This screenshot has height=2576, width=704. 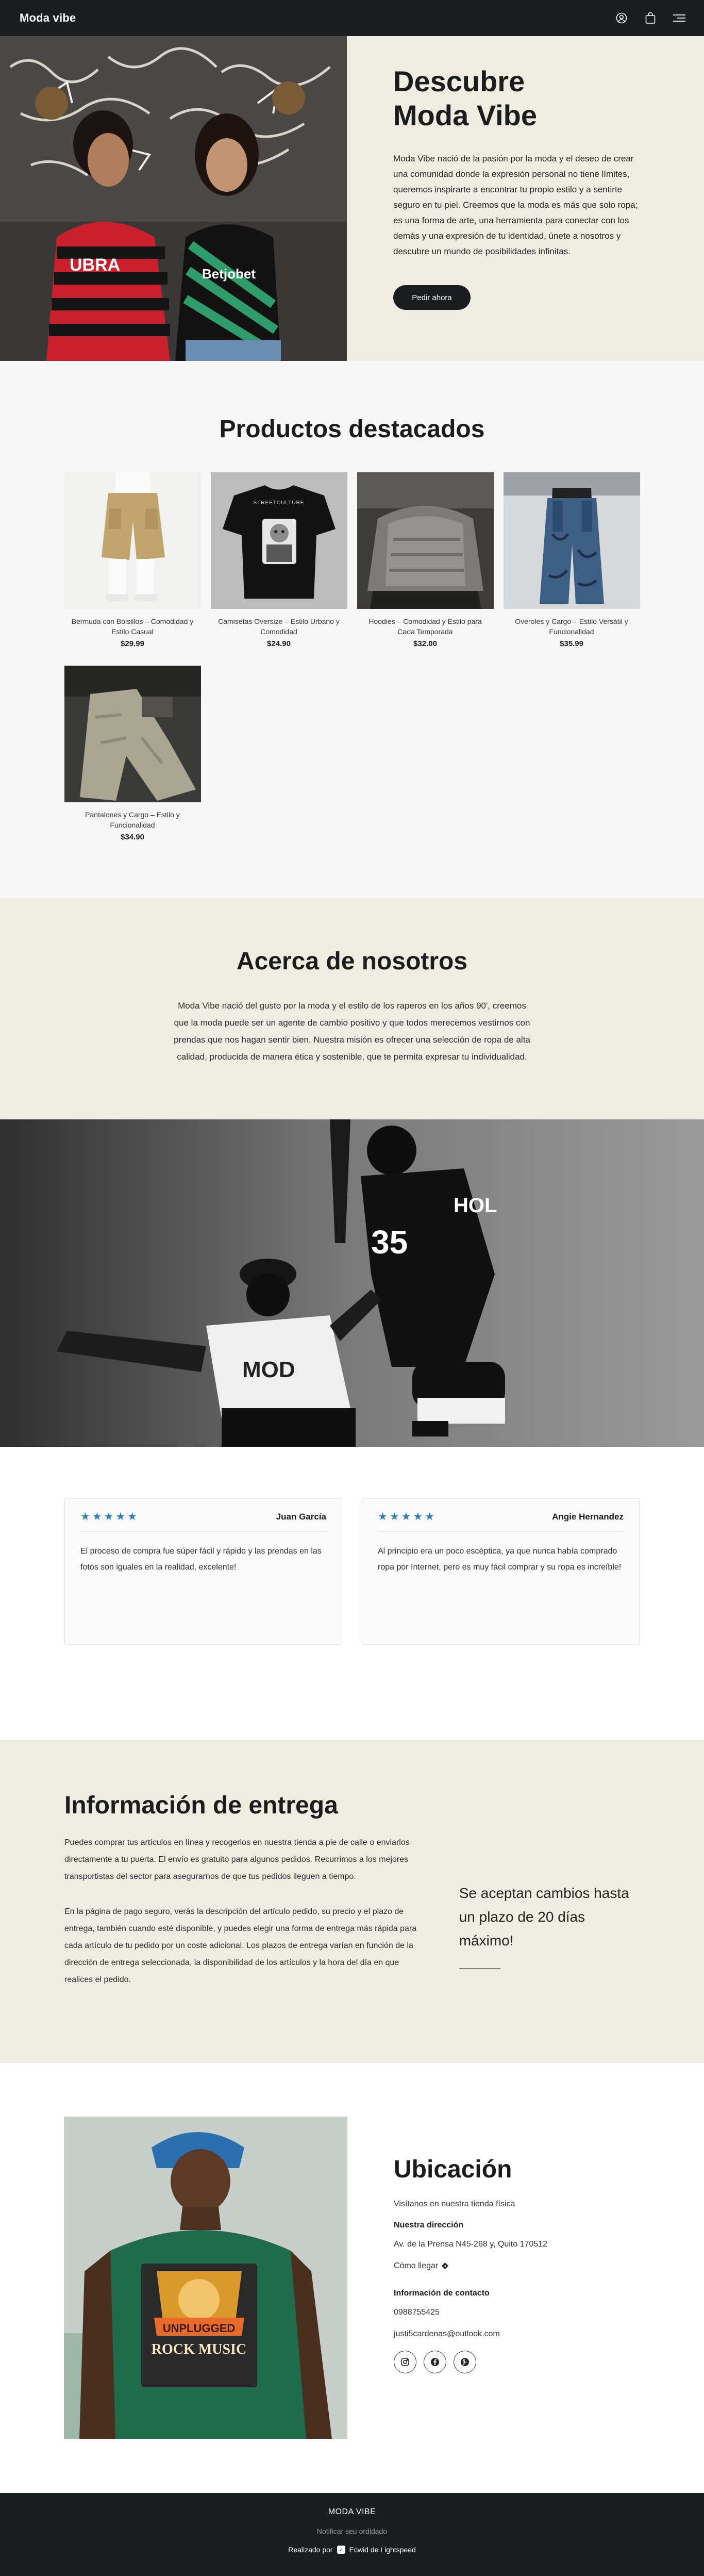 I want to click on footer-powered-by: Realizado por ✓ Ecwid de Lightspeed, so click(x=352, y=2550).